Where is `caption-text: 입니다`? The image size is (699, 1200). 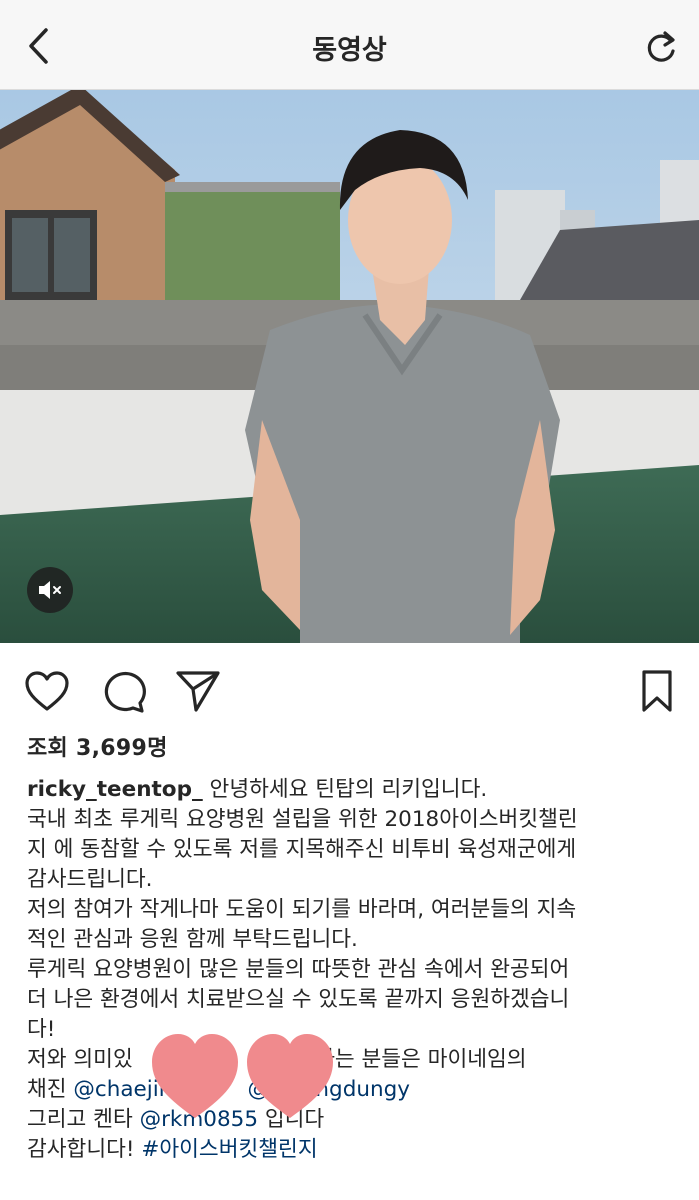
caption-text: 입니다 is located at coordinates (291, 1119).